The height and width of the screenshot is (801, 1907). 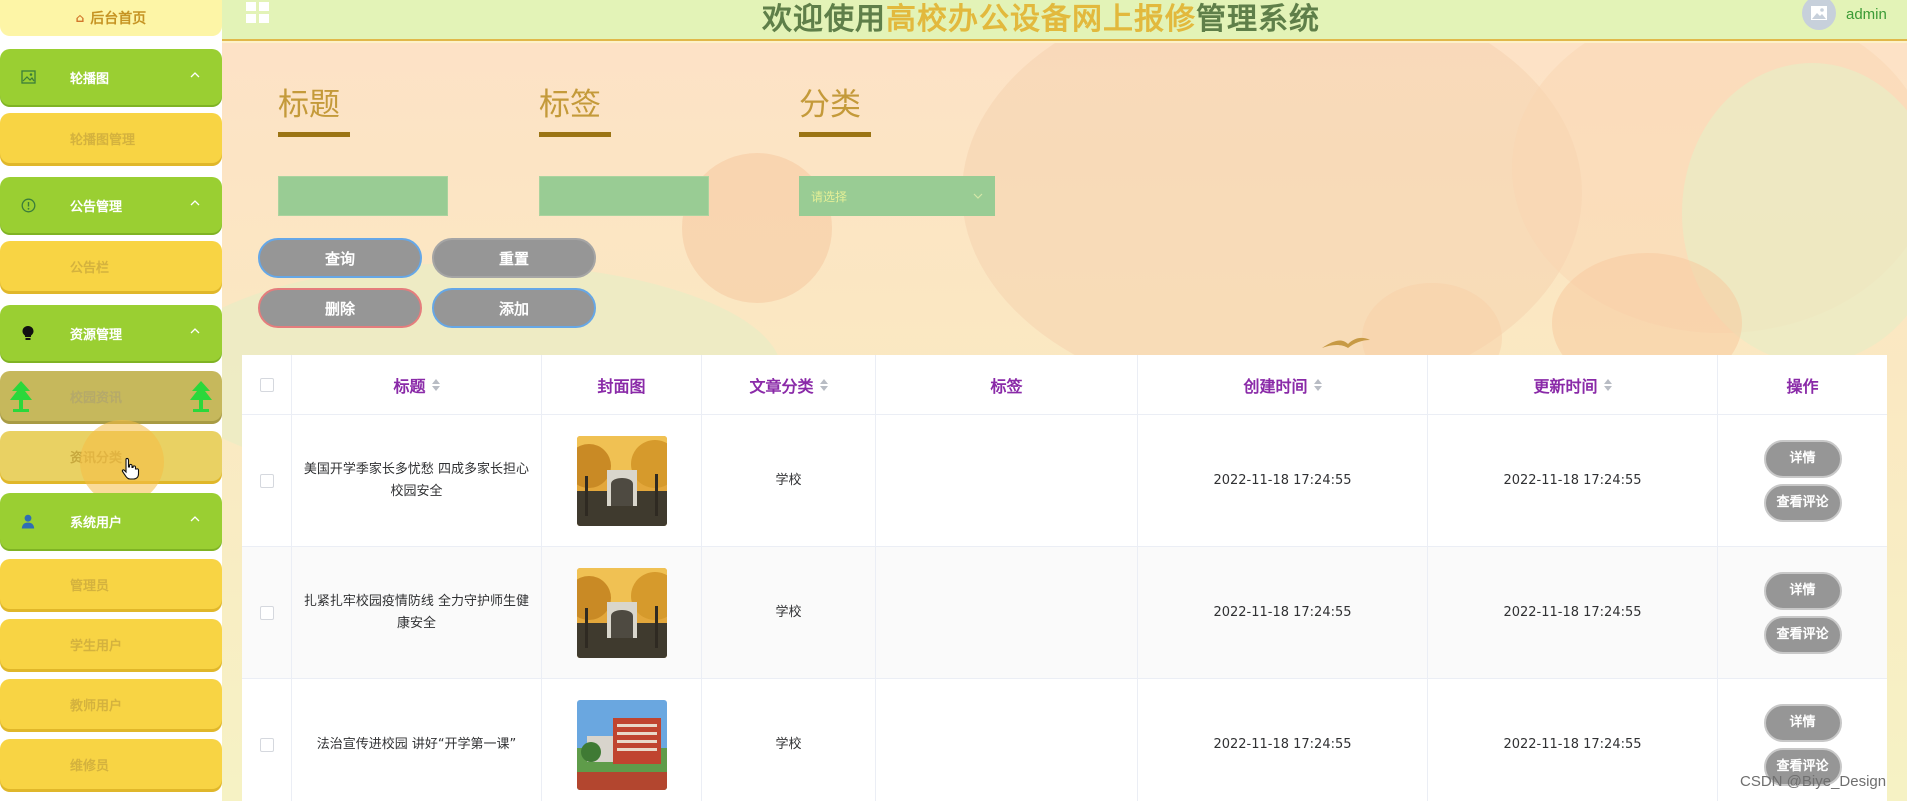 What do you see at coordinates (624, 196) in the screenshot?
I see `tag-search-input` at bounding box center [624, 196].